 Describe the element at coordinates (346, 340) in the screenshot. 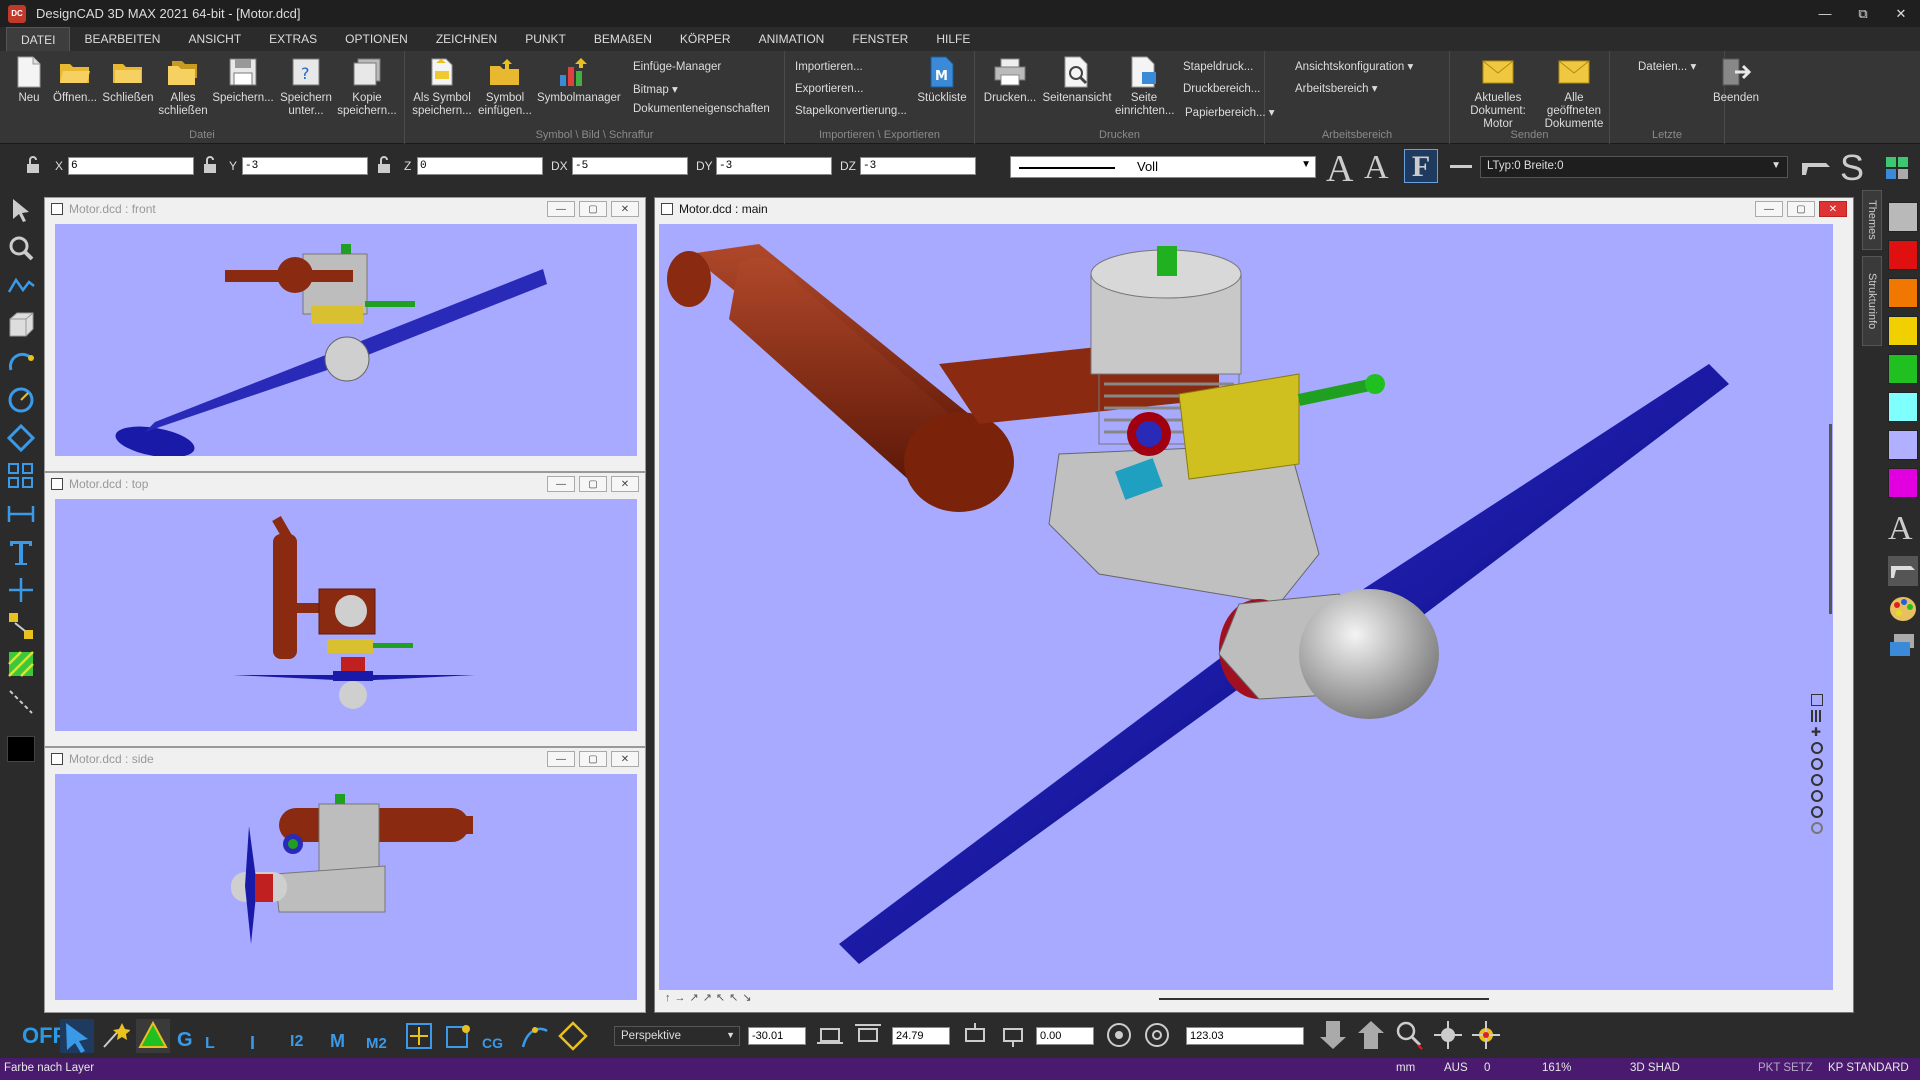

I see `viewport-front` at that location.